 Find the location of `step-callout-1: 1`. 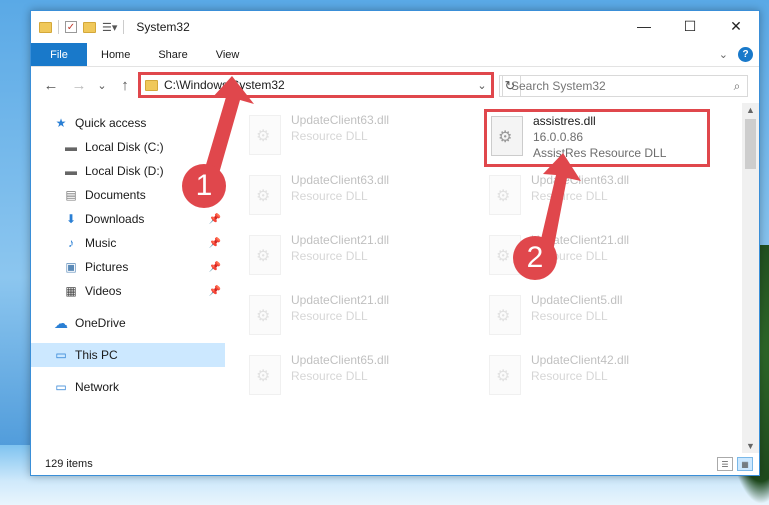

step-callout-1: 1 is located at coordinates (204, 186).